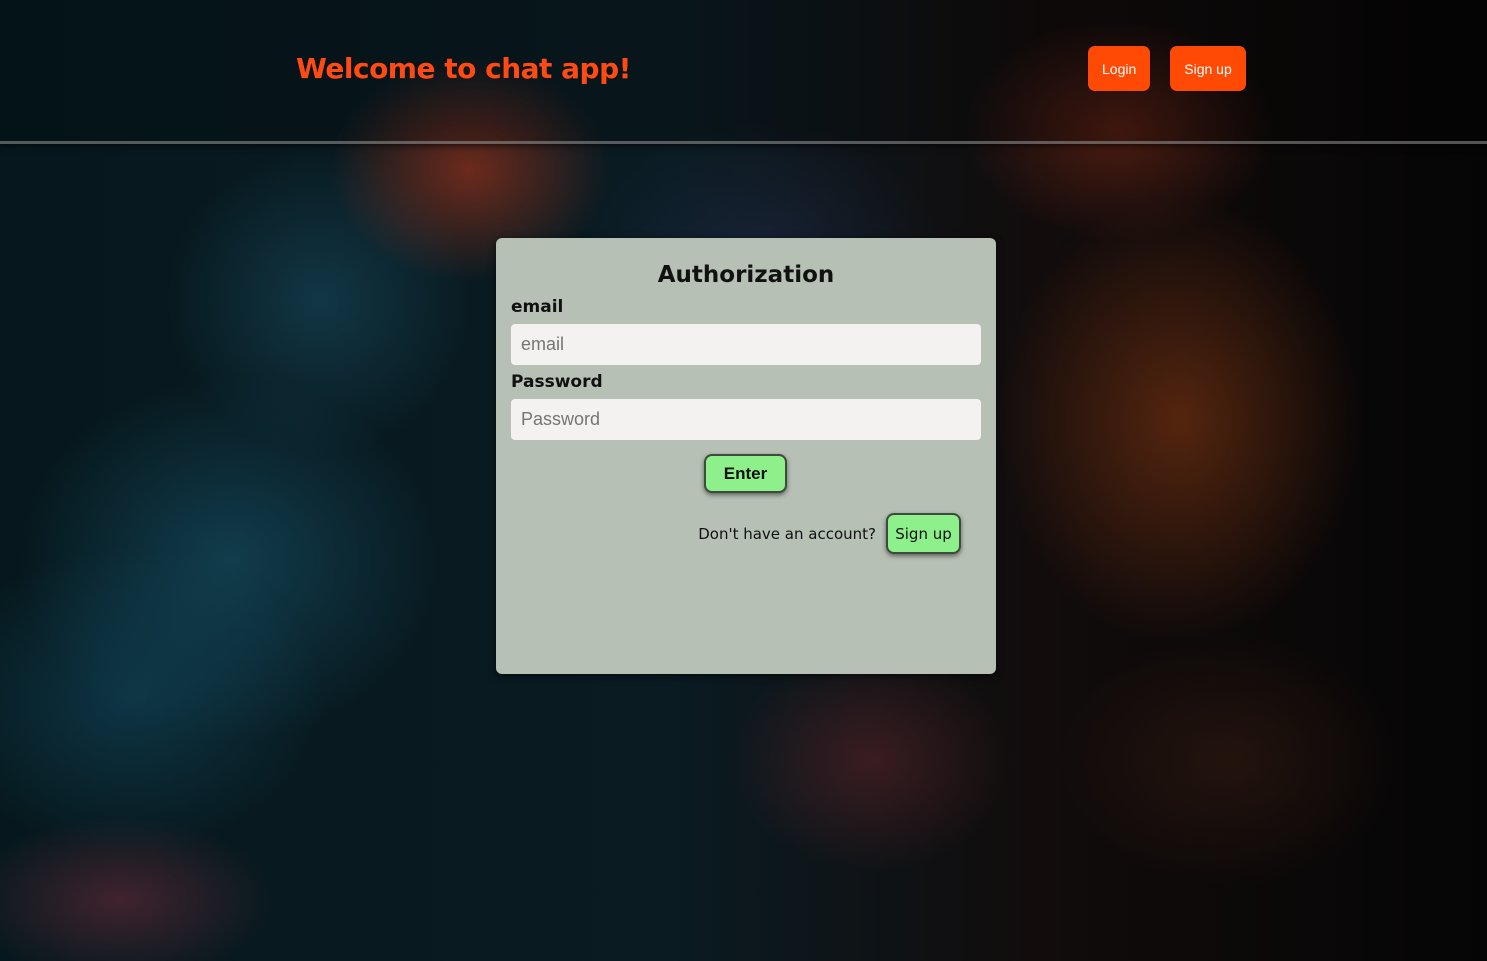 The height and width of the screenshot is (961, 1487). I want to click on password-input, so click(746, 419).